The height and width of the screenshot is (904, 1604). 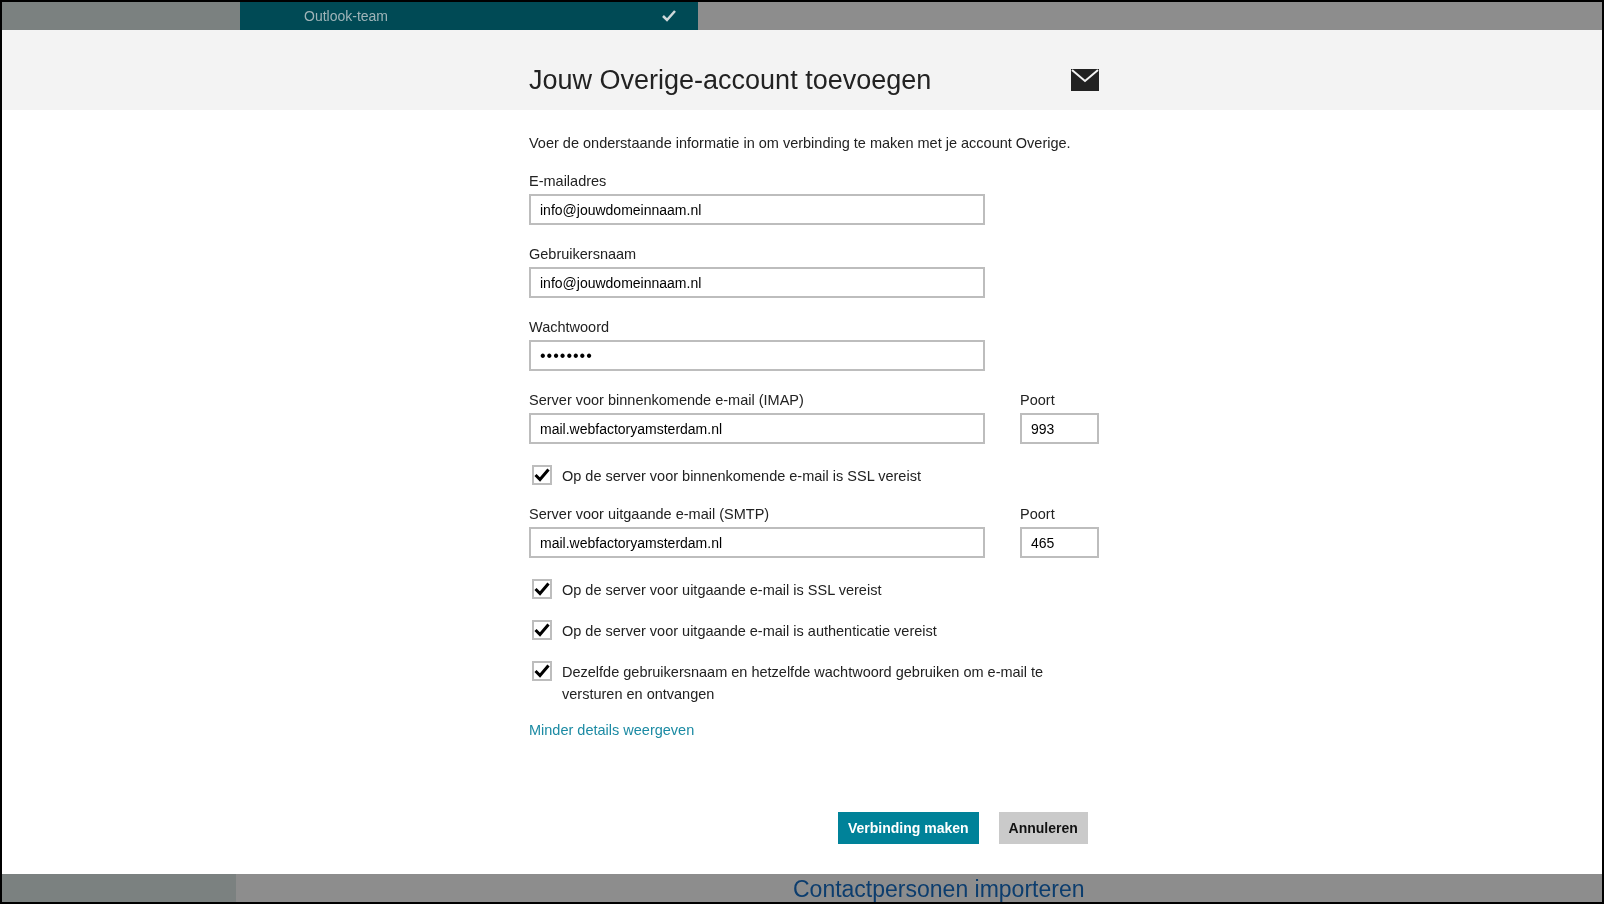 What do you see at coordinates (731, 80) in the screenshot?
I see `dialog-title: Jouw Overige-account toevoegen` at bounding box center [731, 80].